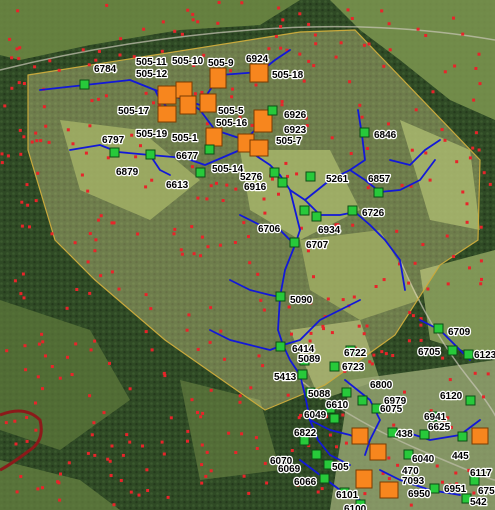 The height and width of the screenshot is (510, 495). What do you see at coordinates (177, 185) in the screenshot?
I see `map-label: 6613` at bounding box center [177, 185].